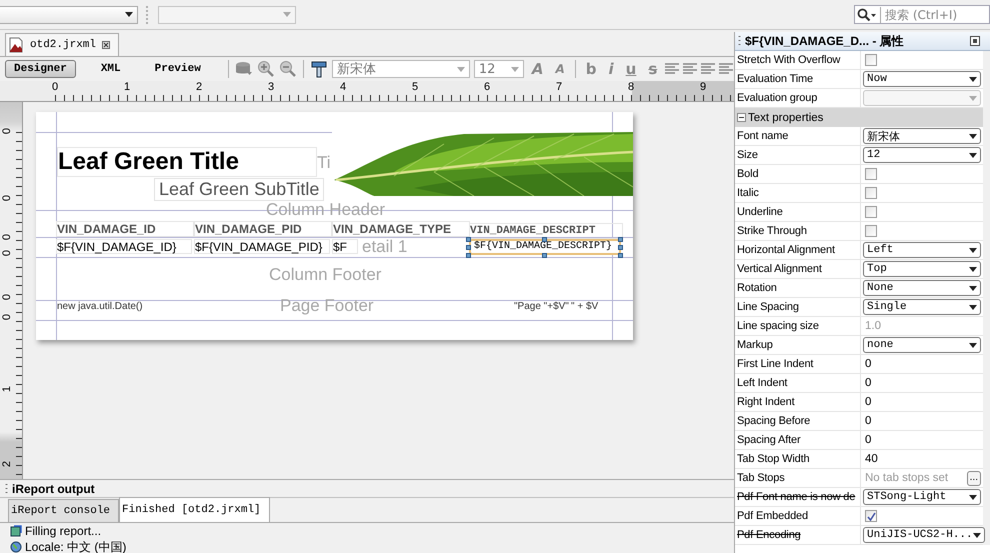  Describe the element at coordinates (798, 497) in the screenshot. I see `property-label: Pdf Font name is now de` at that location.